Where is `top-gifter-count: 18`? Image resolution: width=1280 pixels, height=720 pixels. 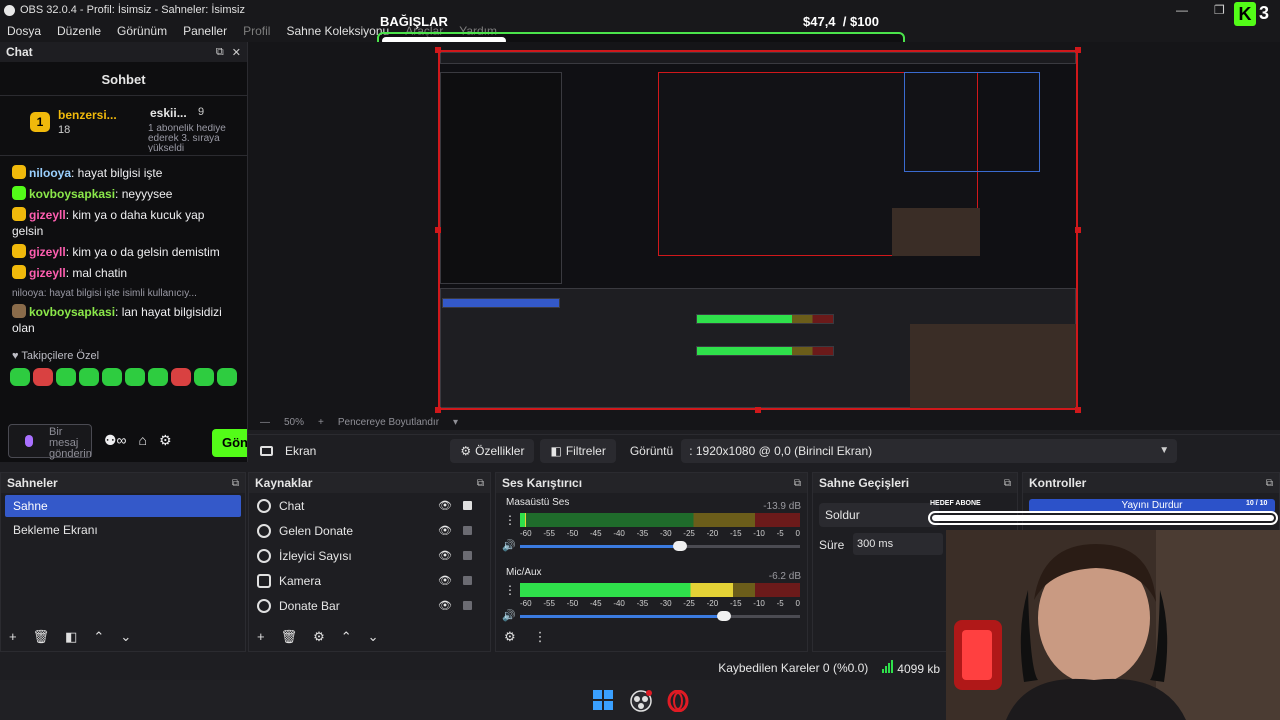
top-gifter-count: 18 is located at coordinates (64, 130).